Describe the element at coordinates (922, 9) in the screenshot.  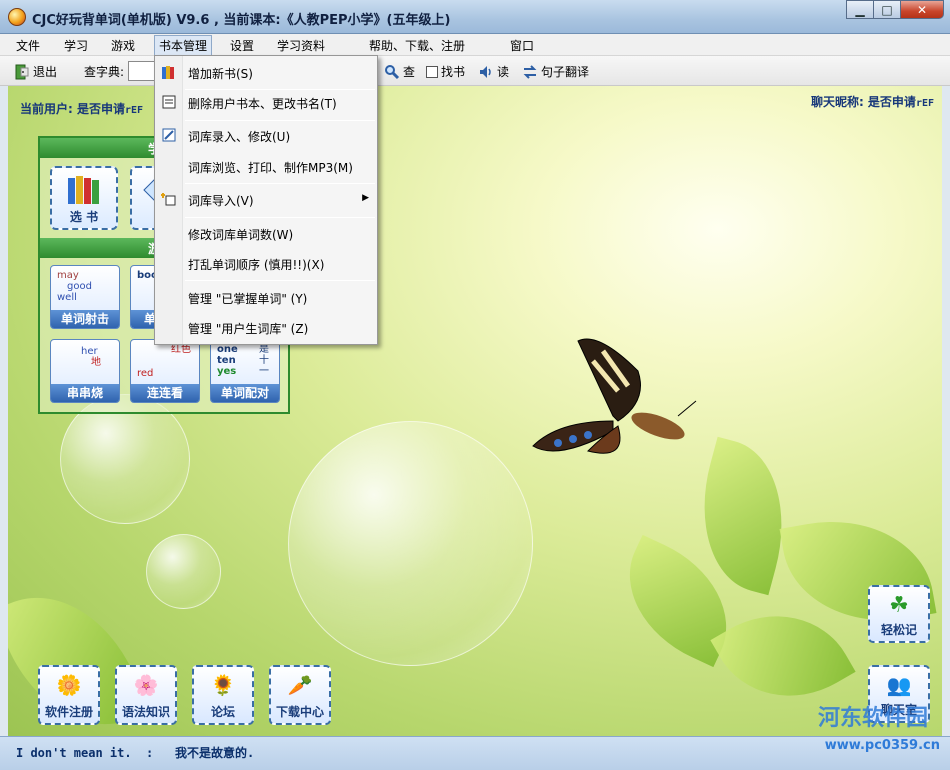
I see `close-button: ✕` at that location.